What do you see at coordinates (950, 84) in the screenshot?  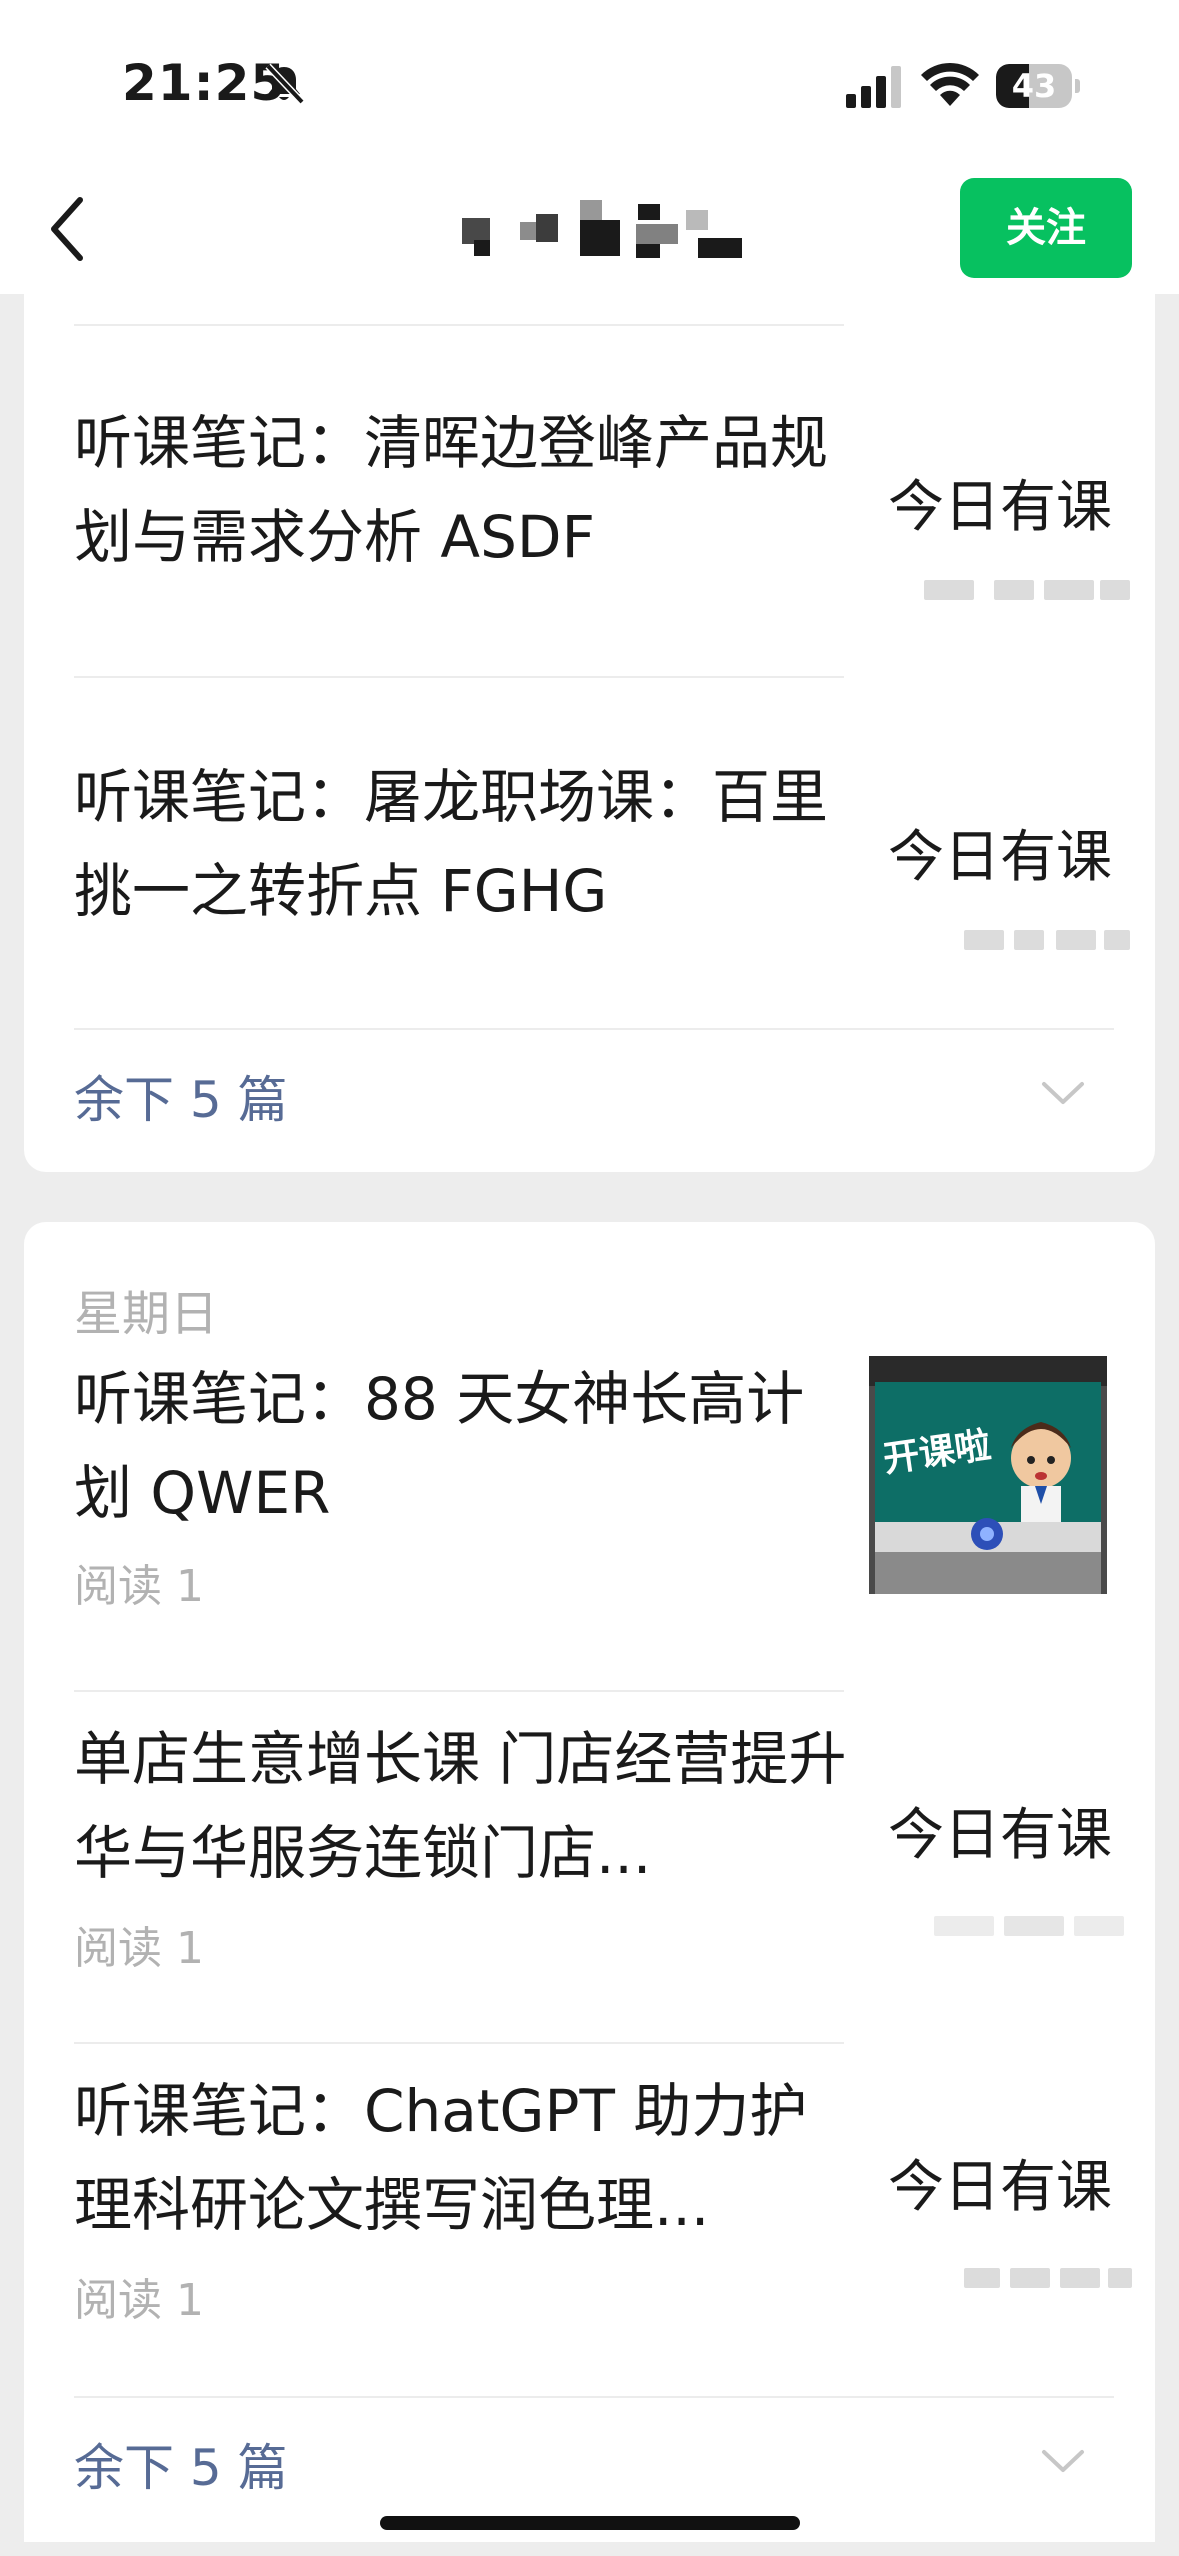 I see `wifi-icon` at bounding box center [950, 84].